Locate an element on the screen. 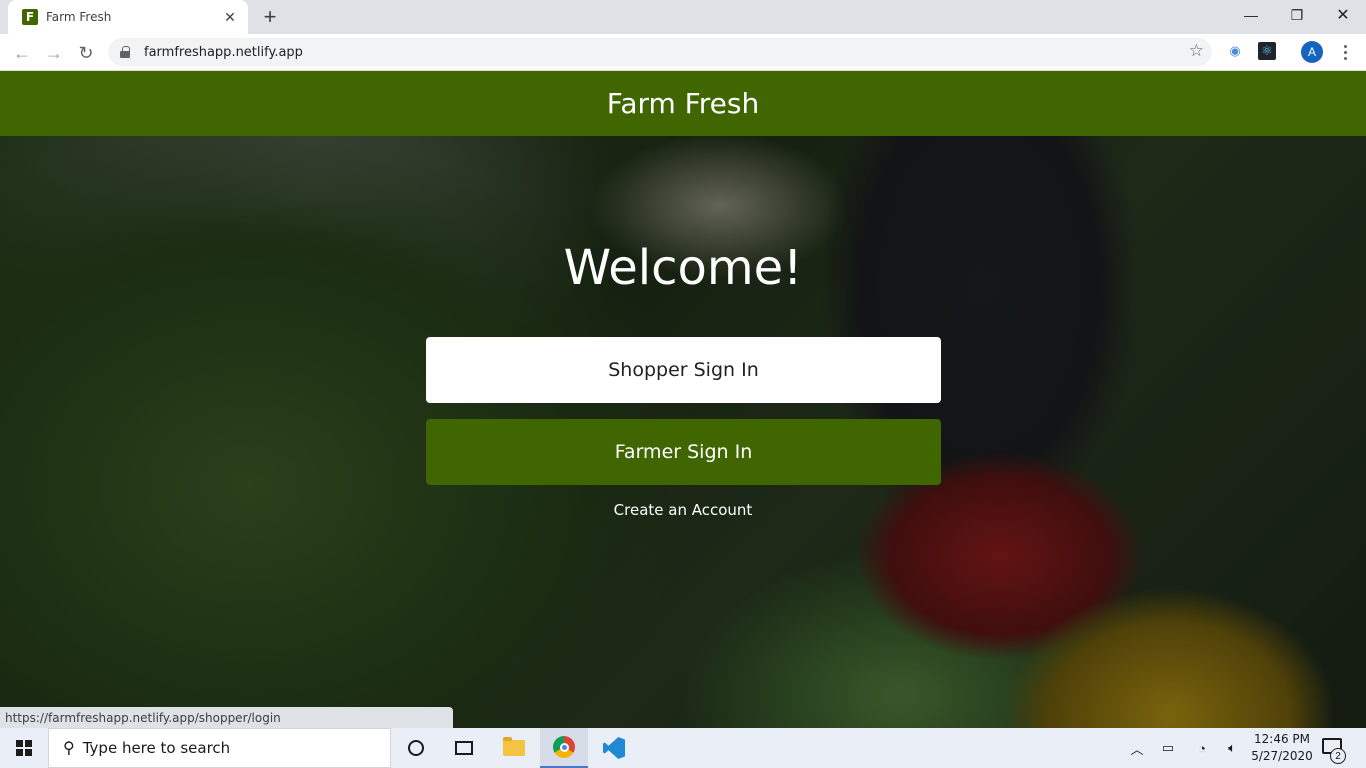  browser-toolbar: ← → ↻ farmfreshapp.netlify.app ☆ ◉ ⚛ A is located at coordinates (683, 52).